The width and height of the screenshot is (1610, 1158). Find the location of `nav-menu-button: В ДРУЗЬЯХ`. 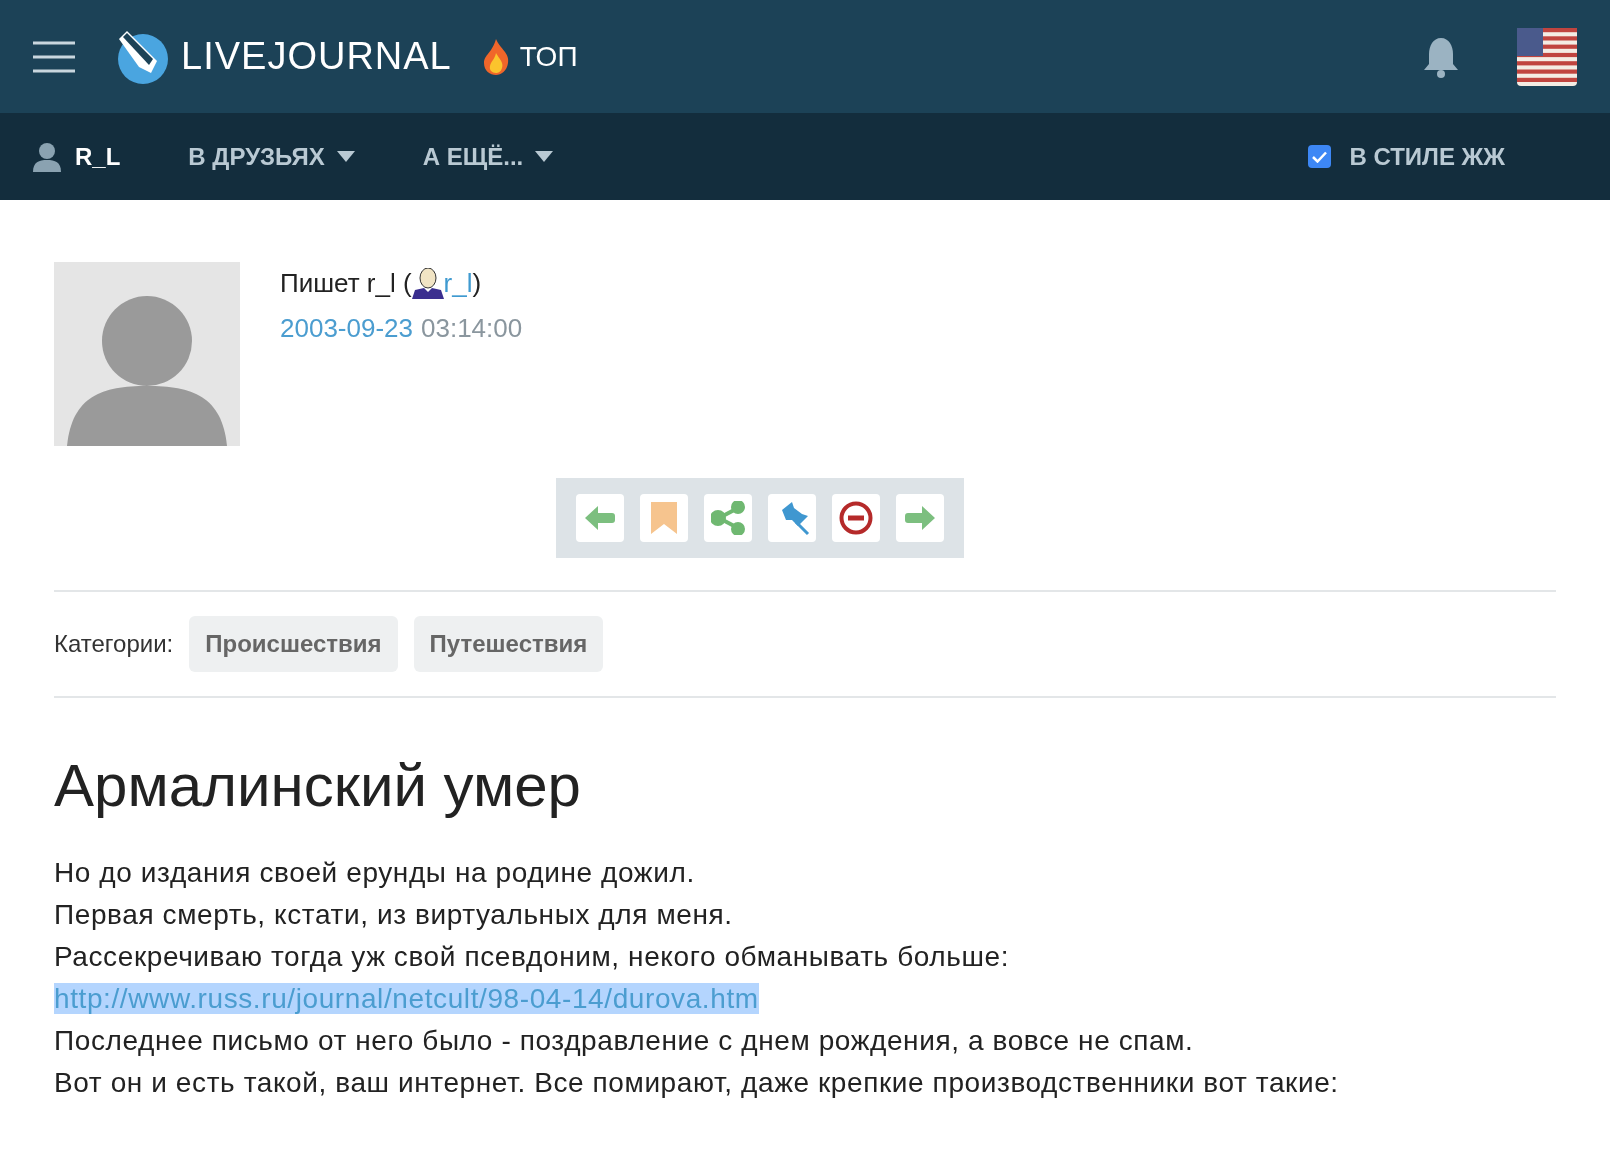

nav-menu-button: В ДРУЗЬЯХ is located at coordinates (271, 156).